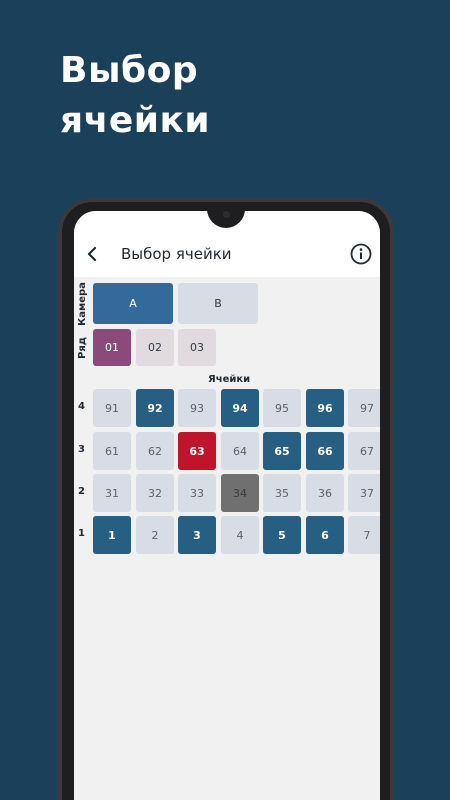 This screenshot has width=450, height=800. What do you see at coordinates (112, 451) in the screenshot?
I see `cell-61: 61` at bounding box center [112, 451].